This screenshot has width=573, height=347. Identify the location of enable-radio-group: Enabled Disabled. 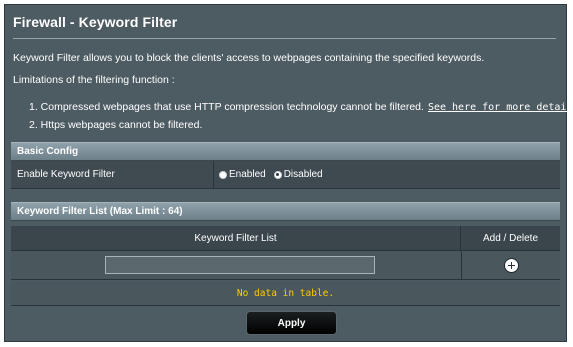
(273, 174).